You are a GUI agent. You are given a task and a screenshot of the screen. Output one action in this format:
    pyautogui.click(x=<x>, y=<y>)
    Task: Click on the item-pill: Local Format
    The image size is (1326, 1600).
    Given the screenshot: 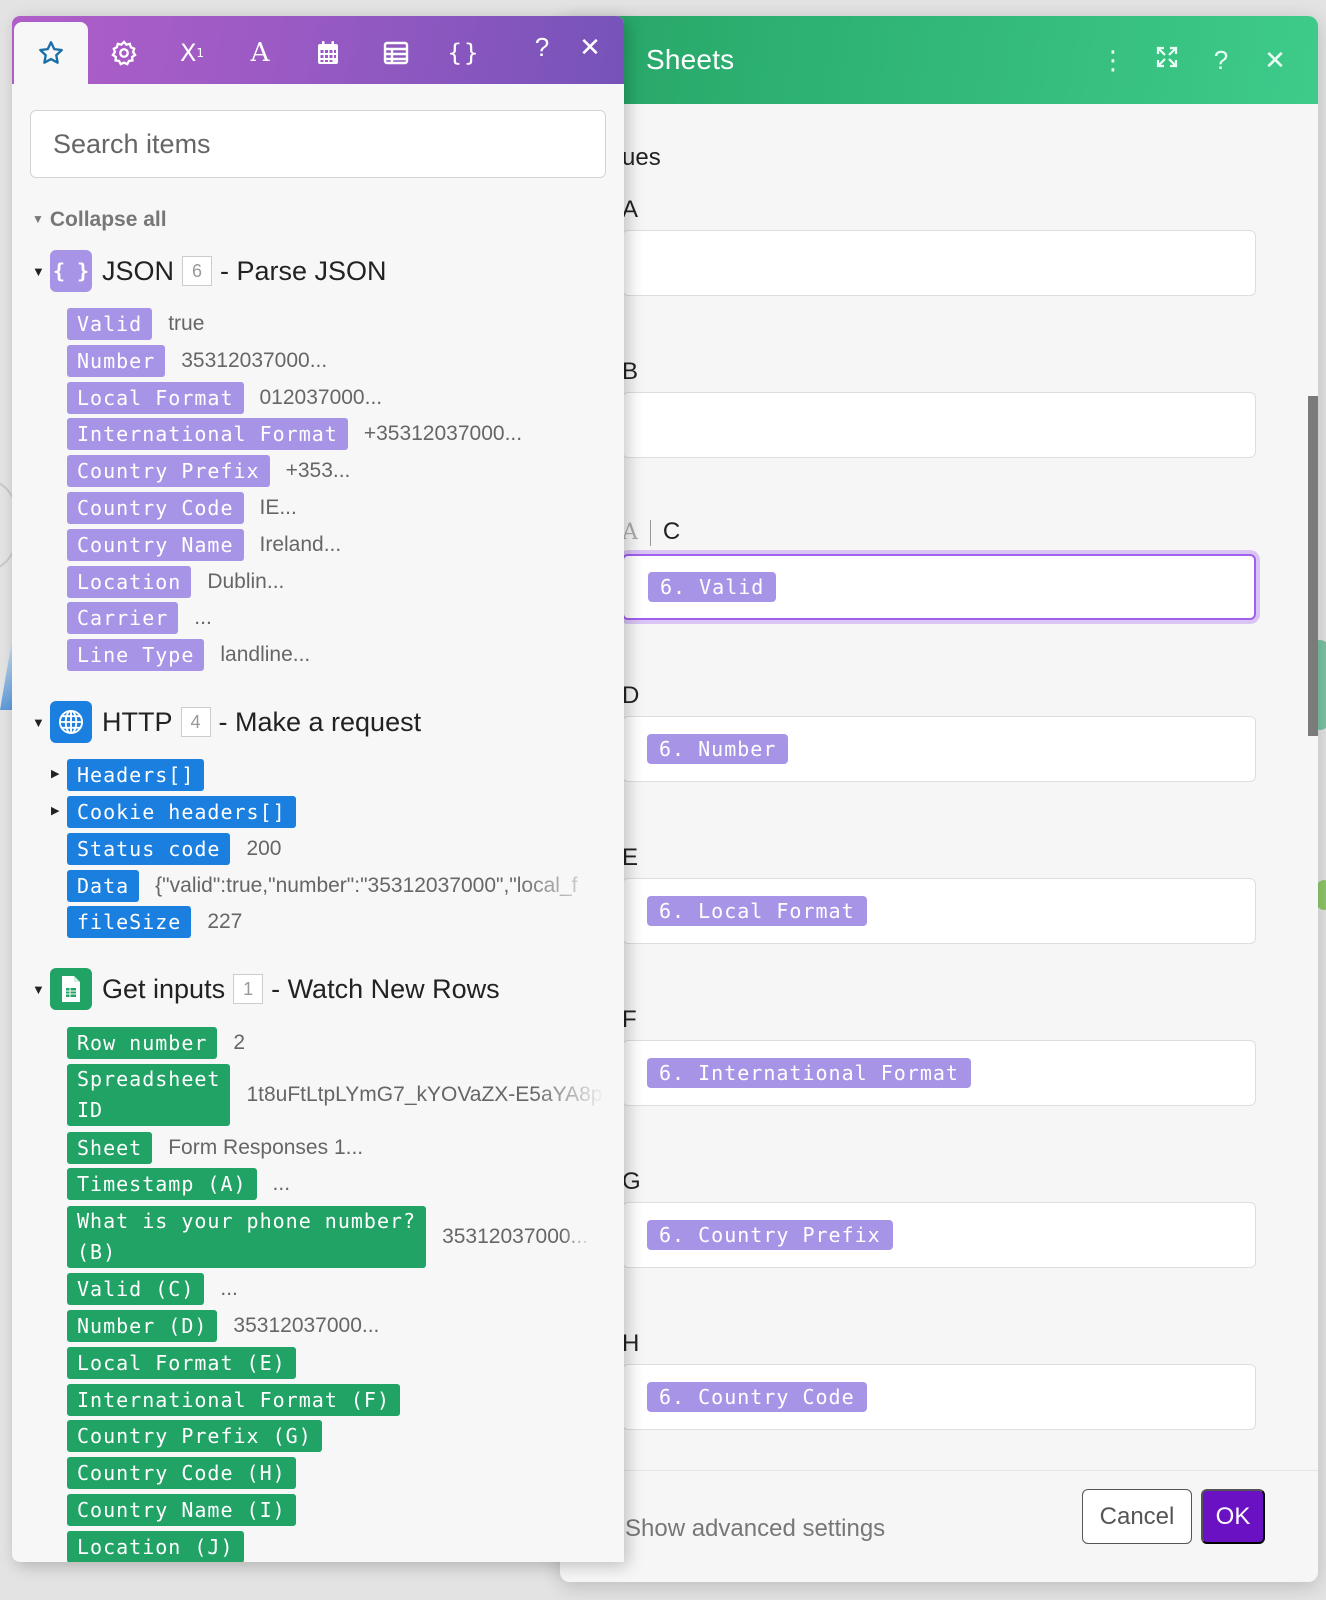 What is the action you would take?
    pyautogui.click(x=155, y=398)
    